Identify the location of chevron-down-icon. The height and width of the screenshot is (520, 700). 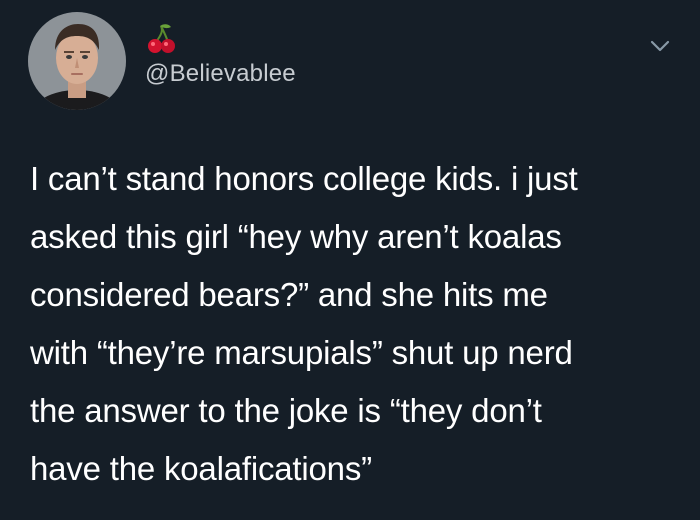
(660, 46).